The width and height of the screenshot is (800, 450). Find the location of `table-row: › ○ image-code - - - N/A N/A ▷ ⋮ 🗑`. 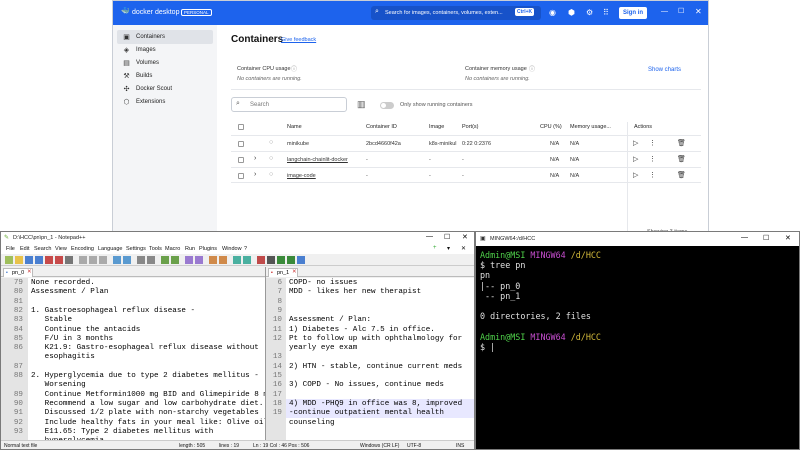

table-row: › ○ image-code - - - N/A N/A ▷ ⋮ 🗑 is located at coordinates (466, 175).